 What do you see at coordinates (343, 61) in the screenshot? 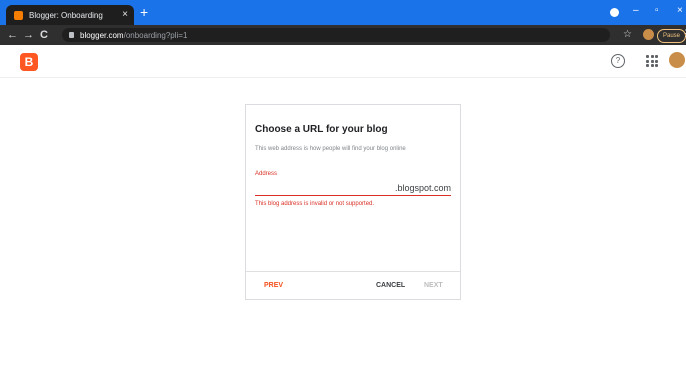
I see `app-header: B ?` at bounding box center [343, 61].